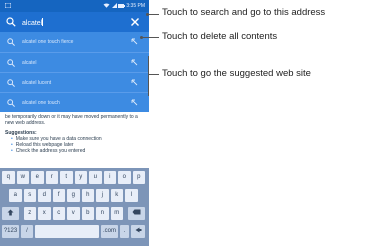  I want to click on key-r: r, so click(51, 177).